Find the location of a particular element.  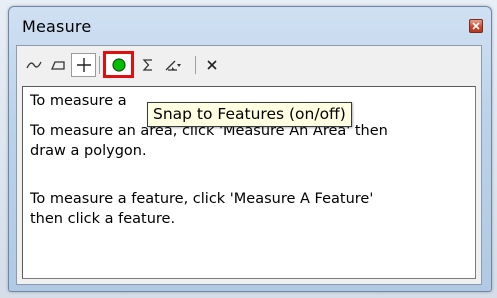

close-x-icon is located at coordinates (212, 65).